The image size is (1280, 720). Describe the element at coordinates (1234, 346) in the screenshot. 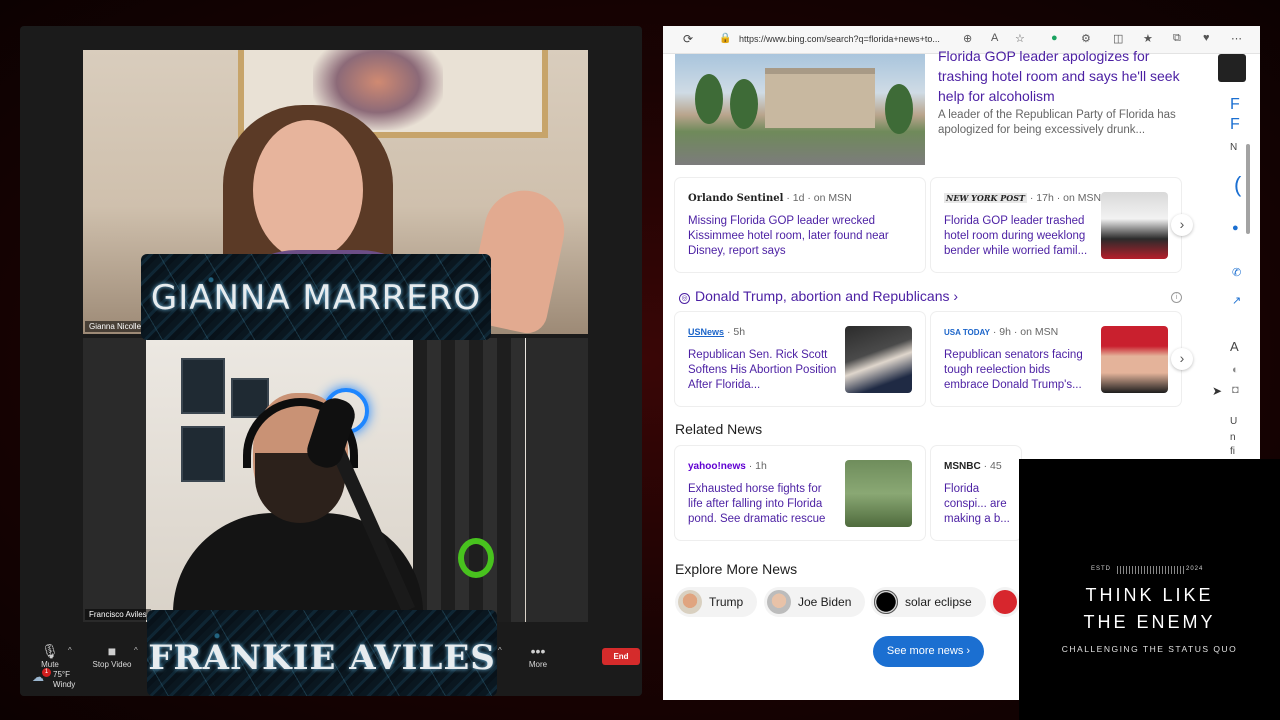

I see `sidebar-letter: A` at that location.